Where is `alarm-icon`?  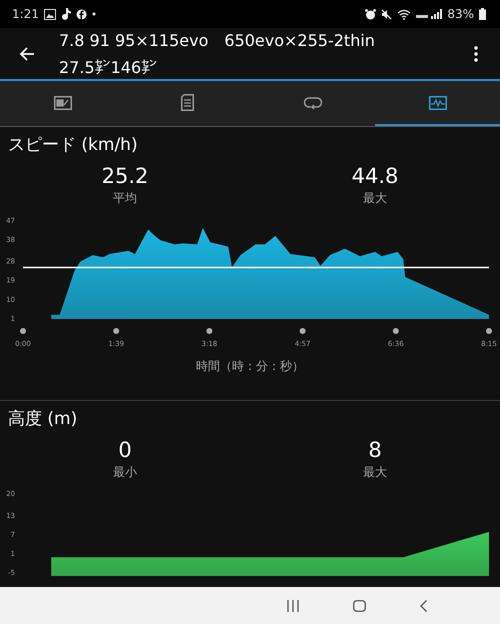 alarm-icon is located at coordinates (370, 14).